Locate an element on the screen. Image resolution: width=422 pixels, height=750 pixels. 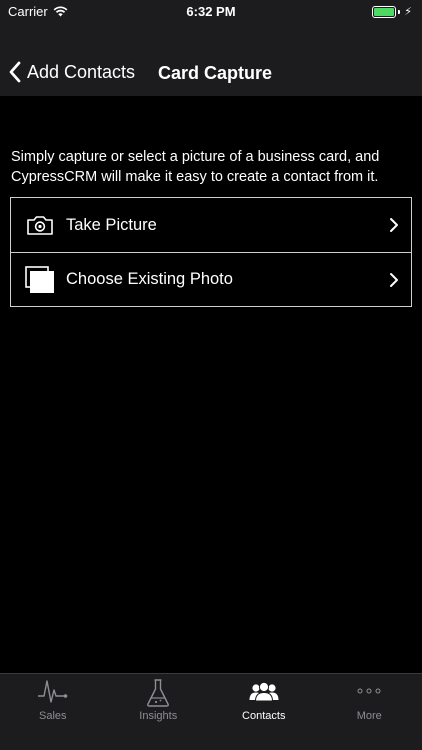
tab-insights-label: Insights is located at coordinates (158, 716).